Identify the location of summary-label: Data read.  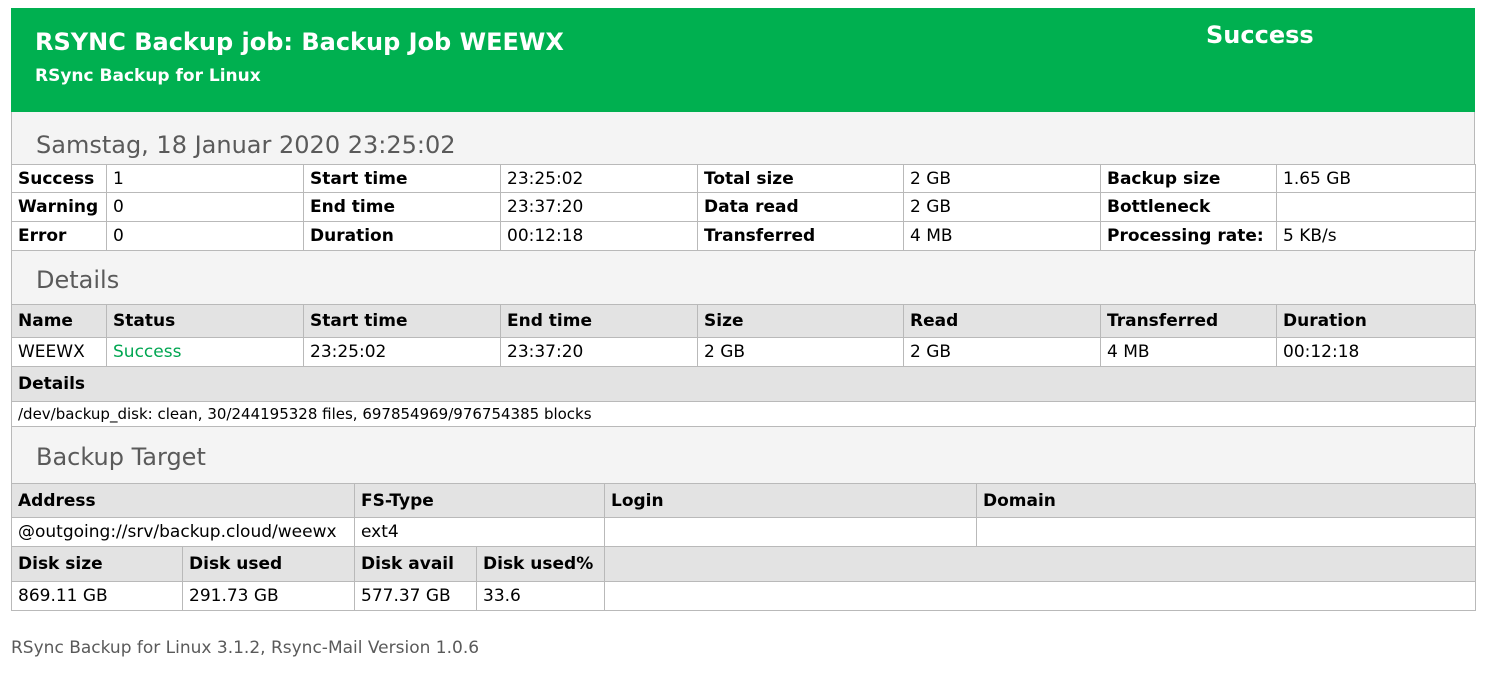
(800, 207).